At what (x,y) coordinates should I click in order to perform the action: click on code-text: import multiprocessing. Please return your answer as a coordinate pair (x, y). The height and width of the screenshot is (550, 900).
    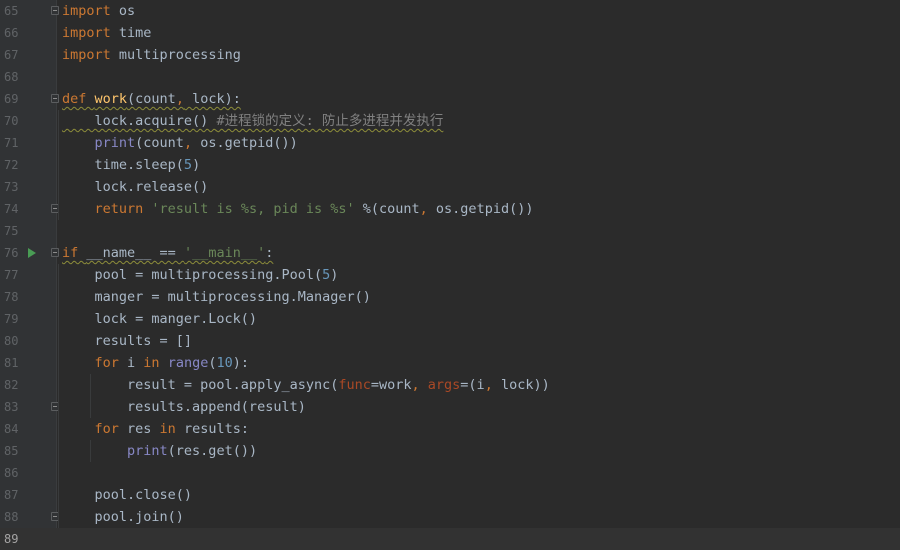
    Looking at the image, I should click on (151, 55).